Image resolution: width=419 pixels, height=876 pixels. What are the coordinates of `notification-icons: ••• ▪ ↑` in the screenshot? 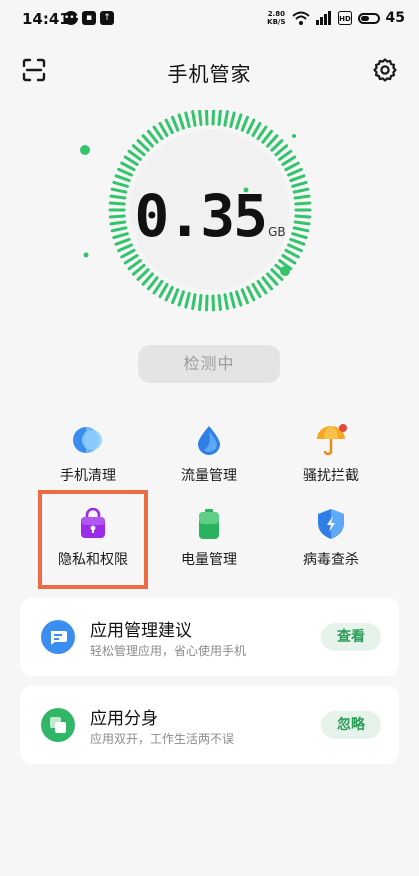 It's located at (89, 18).